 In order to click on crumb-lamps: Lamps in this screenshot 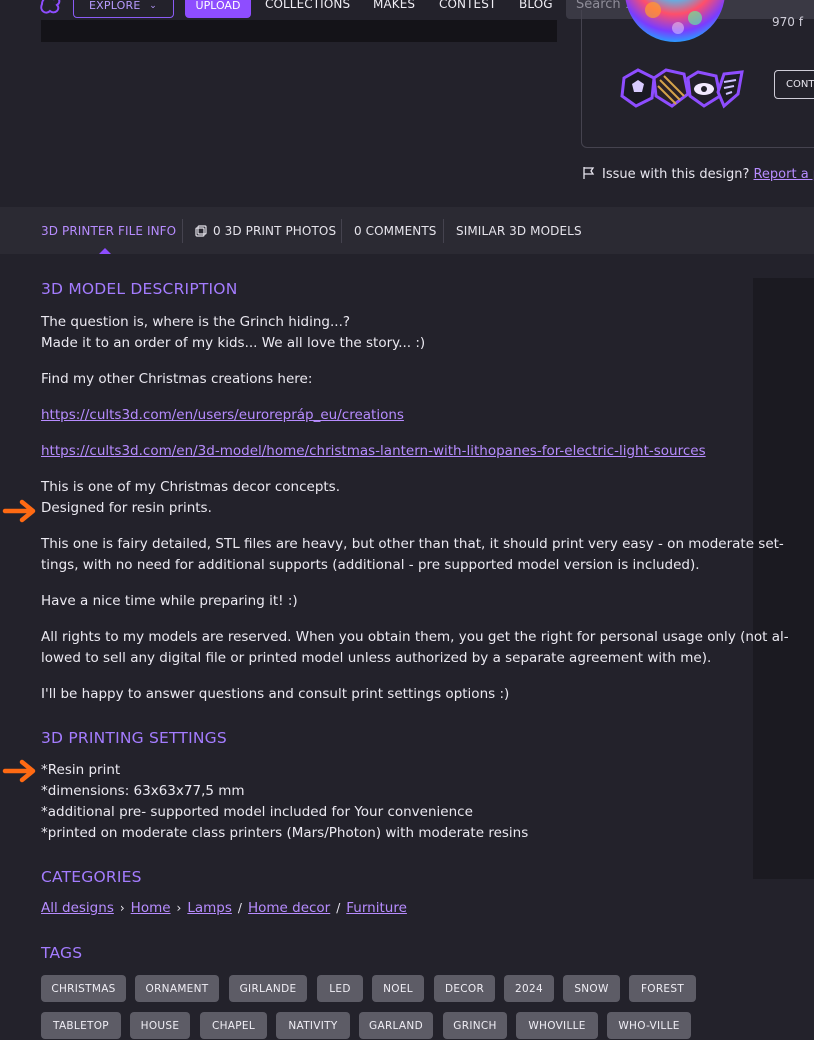, I will do `click(209, 908)`.